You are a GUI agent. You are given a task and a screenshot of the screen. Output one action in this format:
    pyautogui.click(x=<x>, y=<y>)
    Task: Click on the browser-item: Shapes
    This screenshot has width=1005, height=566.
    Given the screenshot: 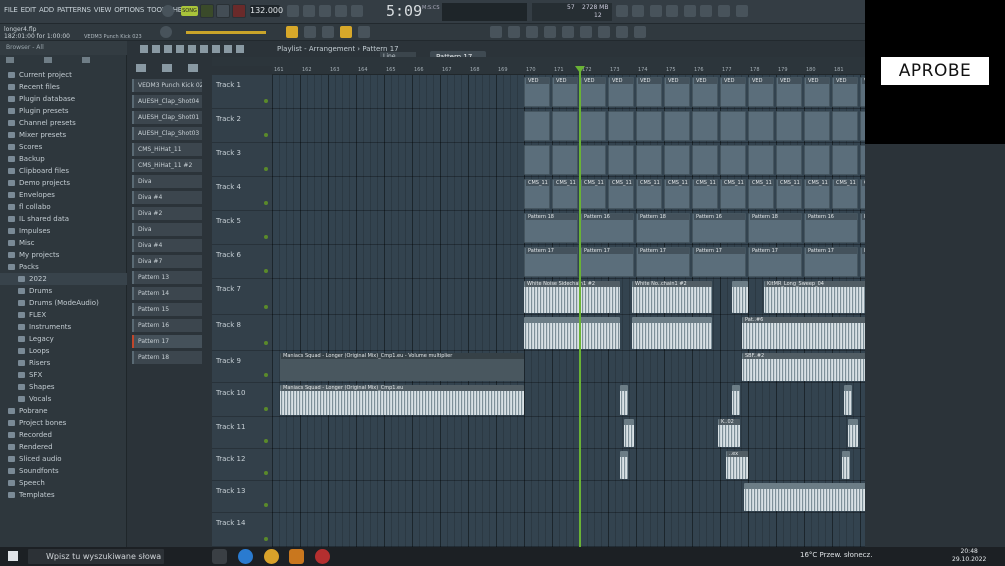 What is the action you would take?
    pyautogui.click(x=63, y=387)
    